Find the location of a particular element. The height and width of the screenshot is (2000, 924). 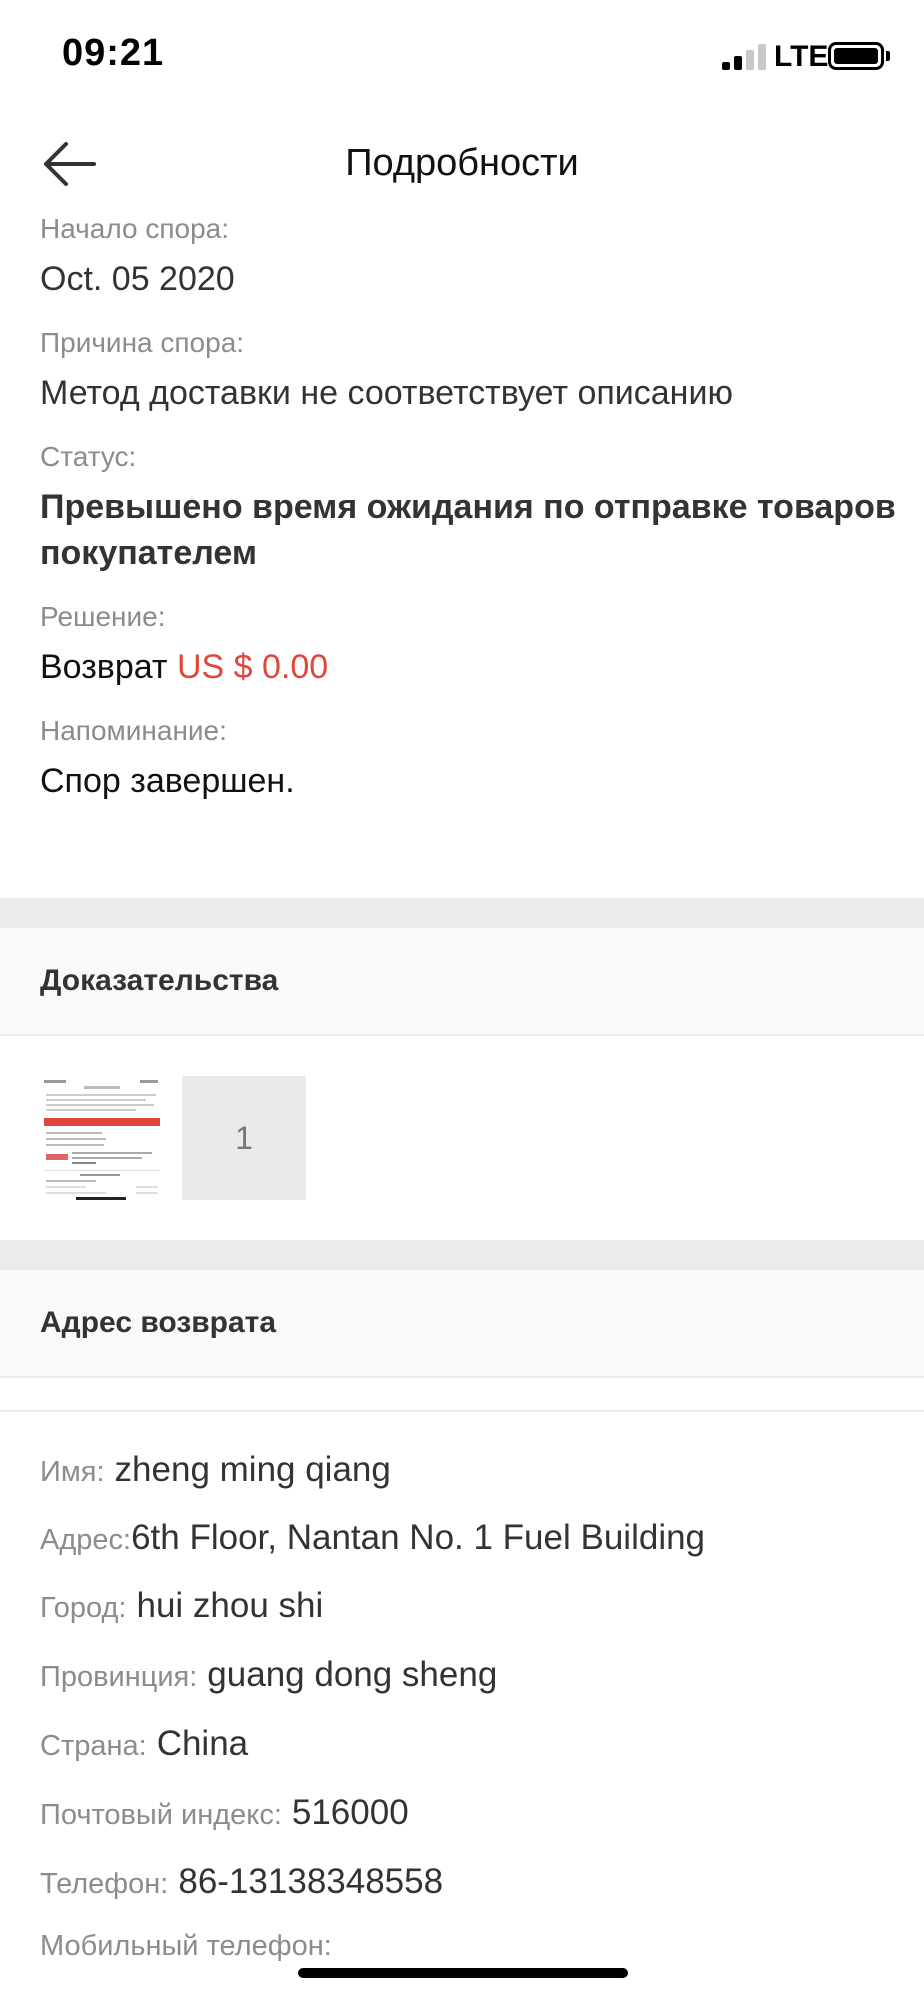

reminder-label: Напоминание: is located at coordinates (133, 730).